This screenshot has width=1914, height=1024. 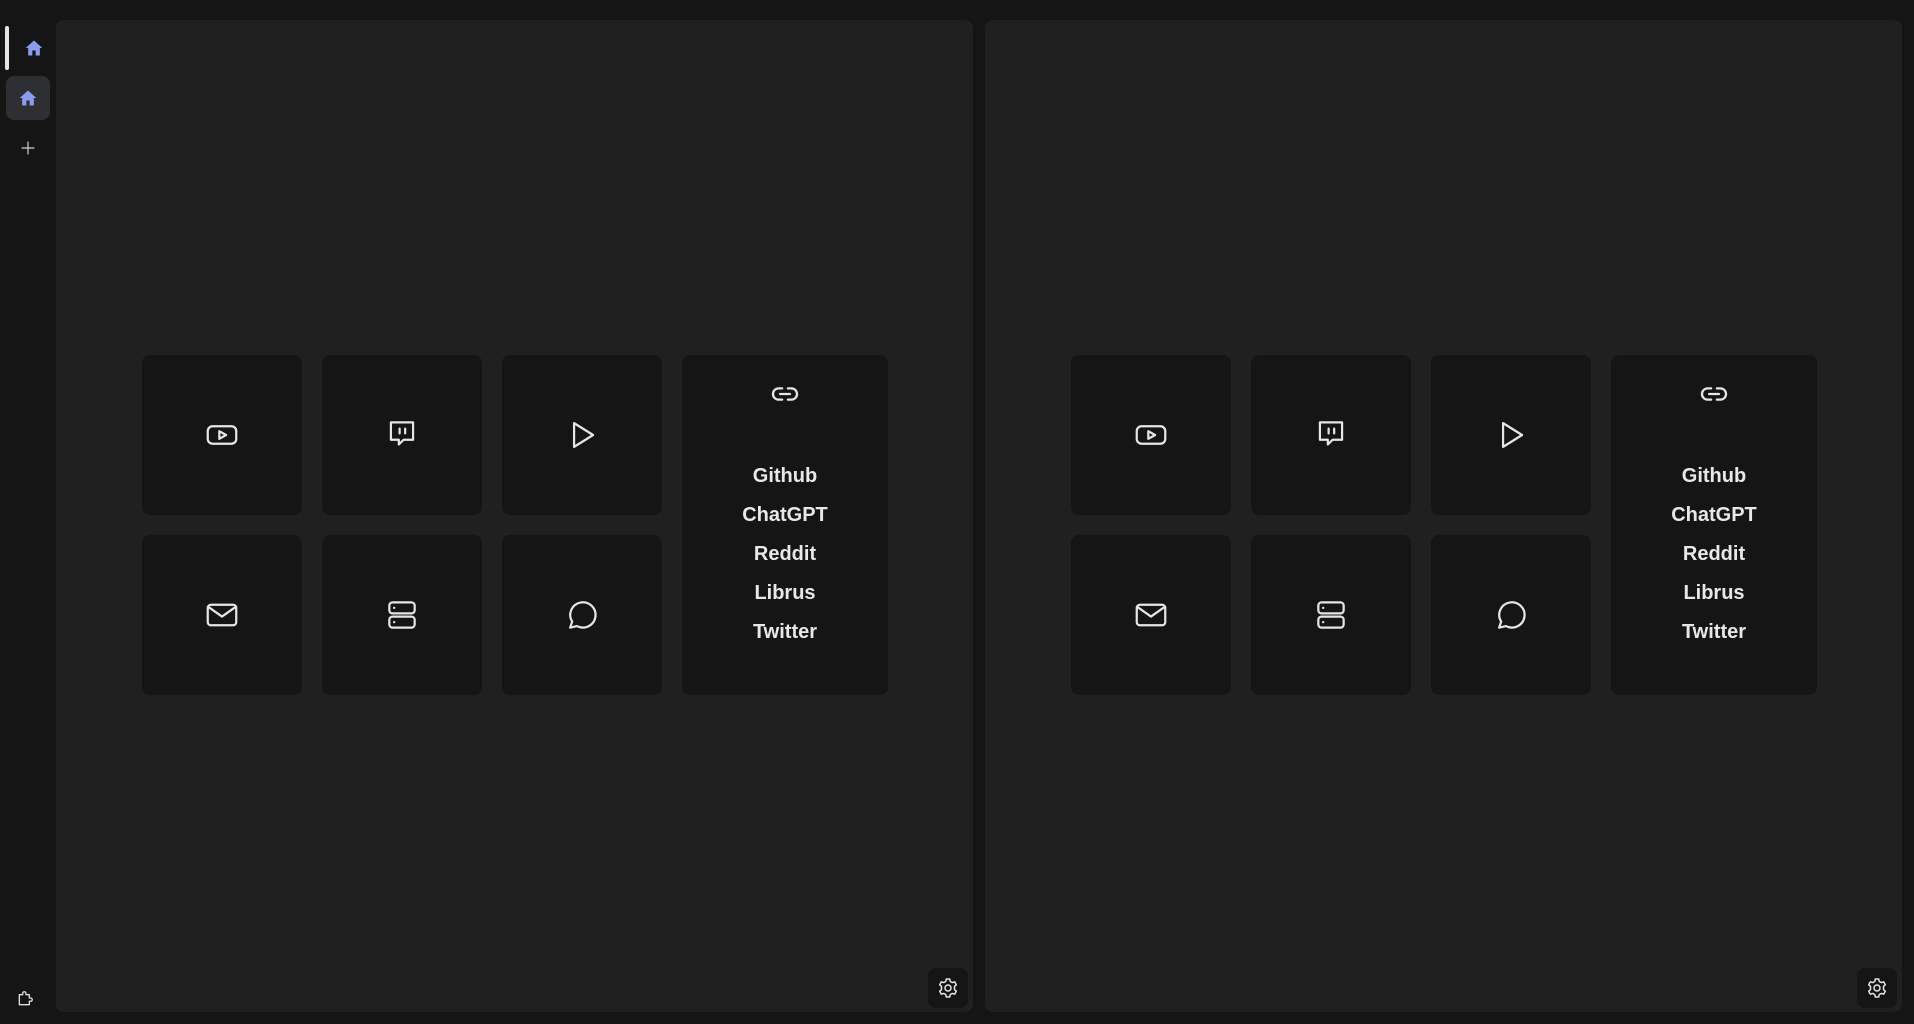 What do you see at coordinates (7, 48) in the screenshot?
I see `active-indicator` at bounding box center [7, 48].